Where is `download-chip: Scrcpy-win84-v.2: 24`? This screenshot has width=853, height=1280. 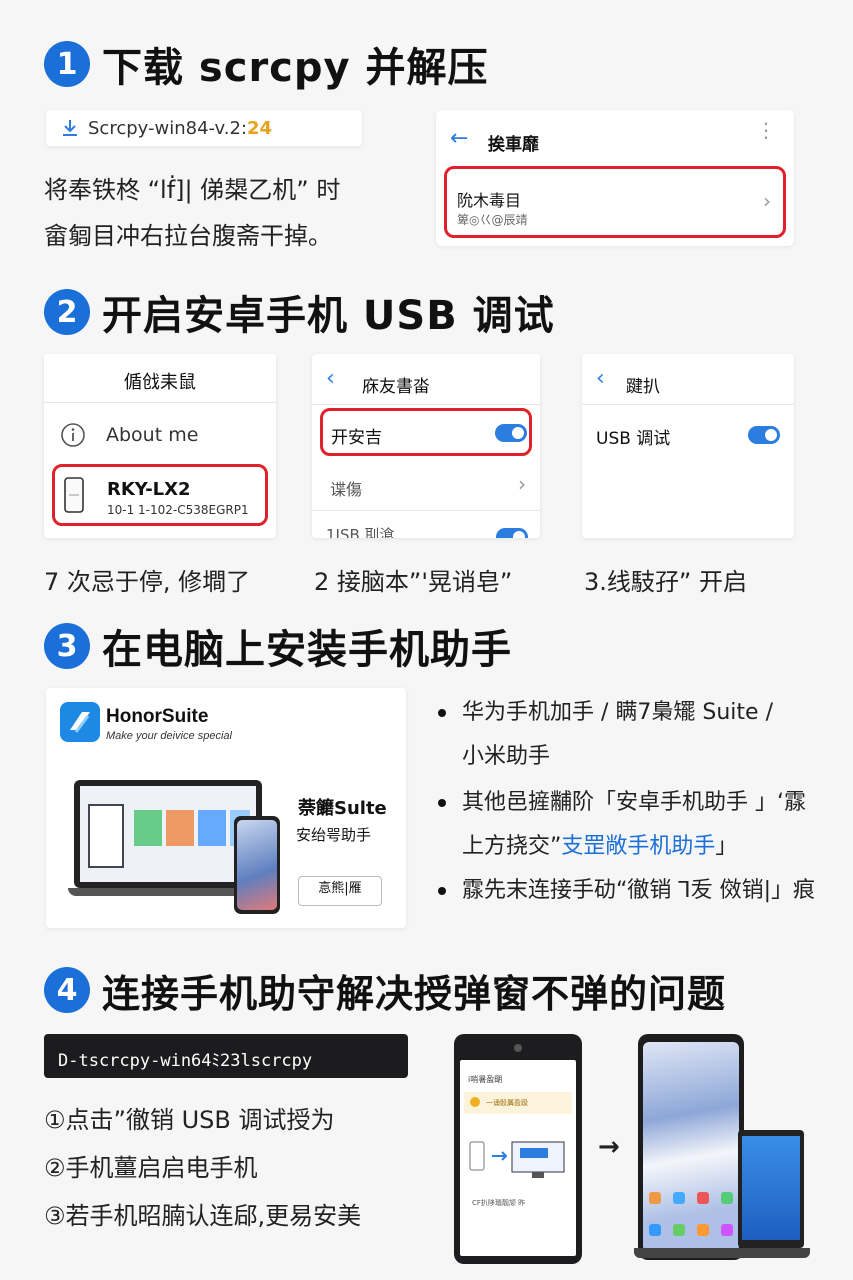
download-chip: Scrcpy-win84-v.2: 24 is located at coordinates (204, 128).